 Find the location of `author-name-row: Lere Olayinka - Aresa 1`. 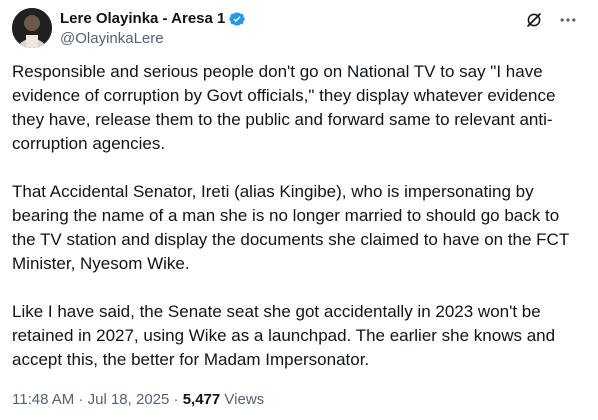

author-name-row: Lere Olayinka - Aresa 1 is located at coordinates (153, 19).